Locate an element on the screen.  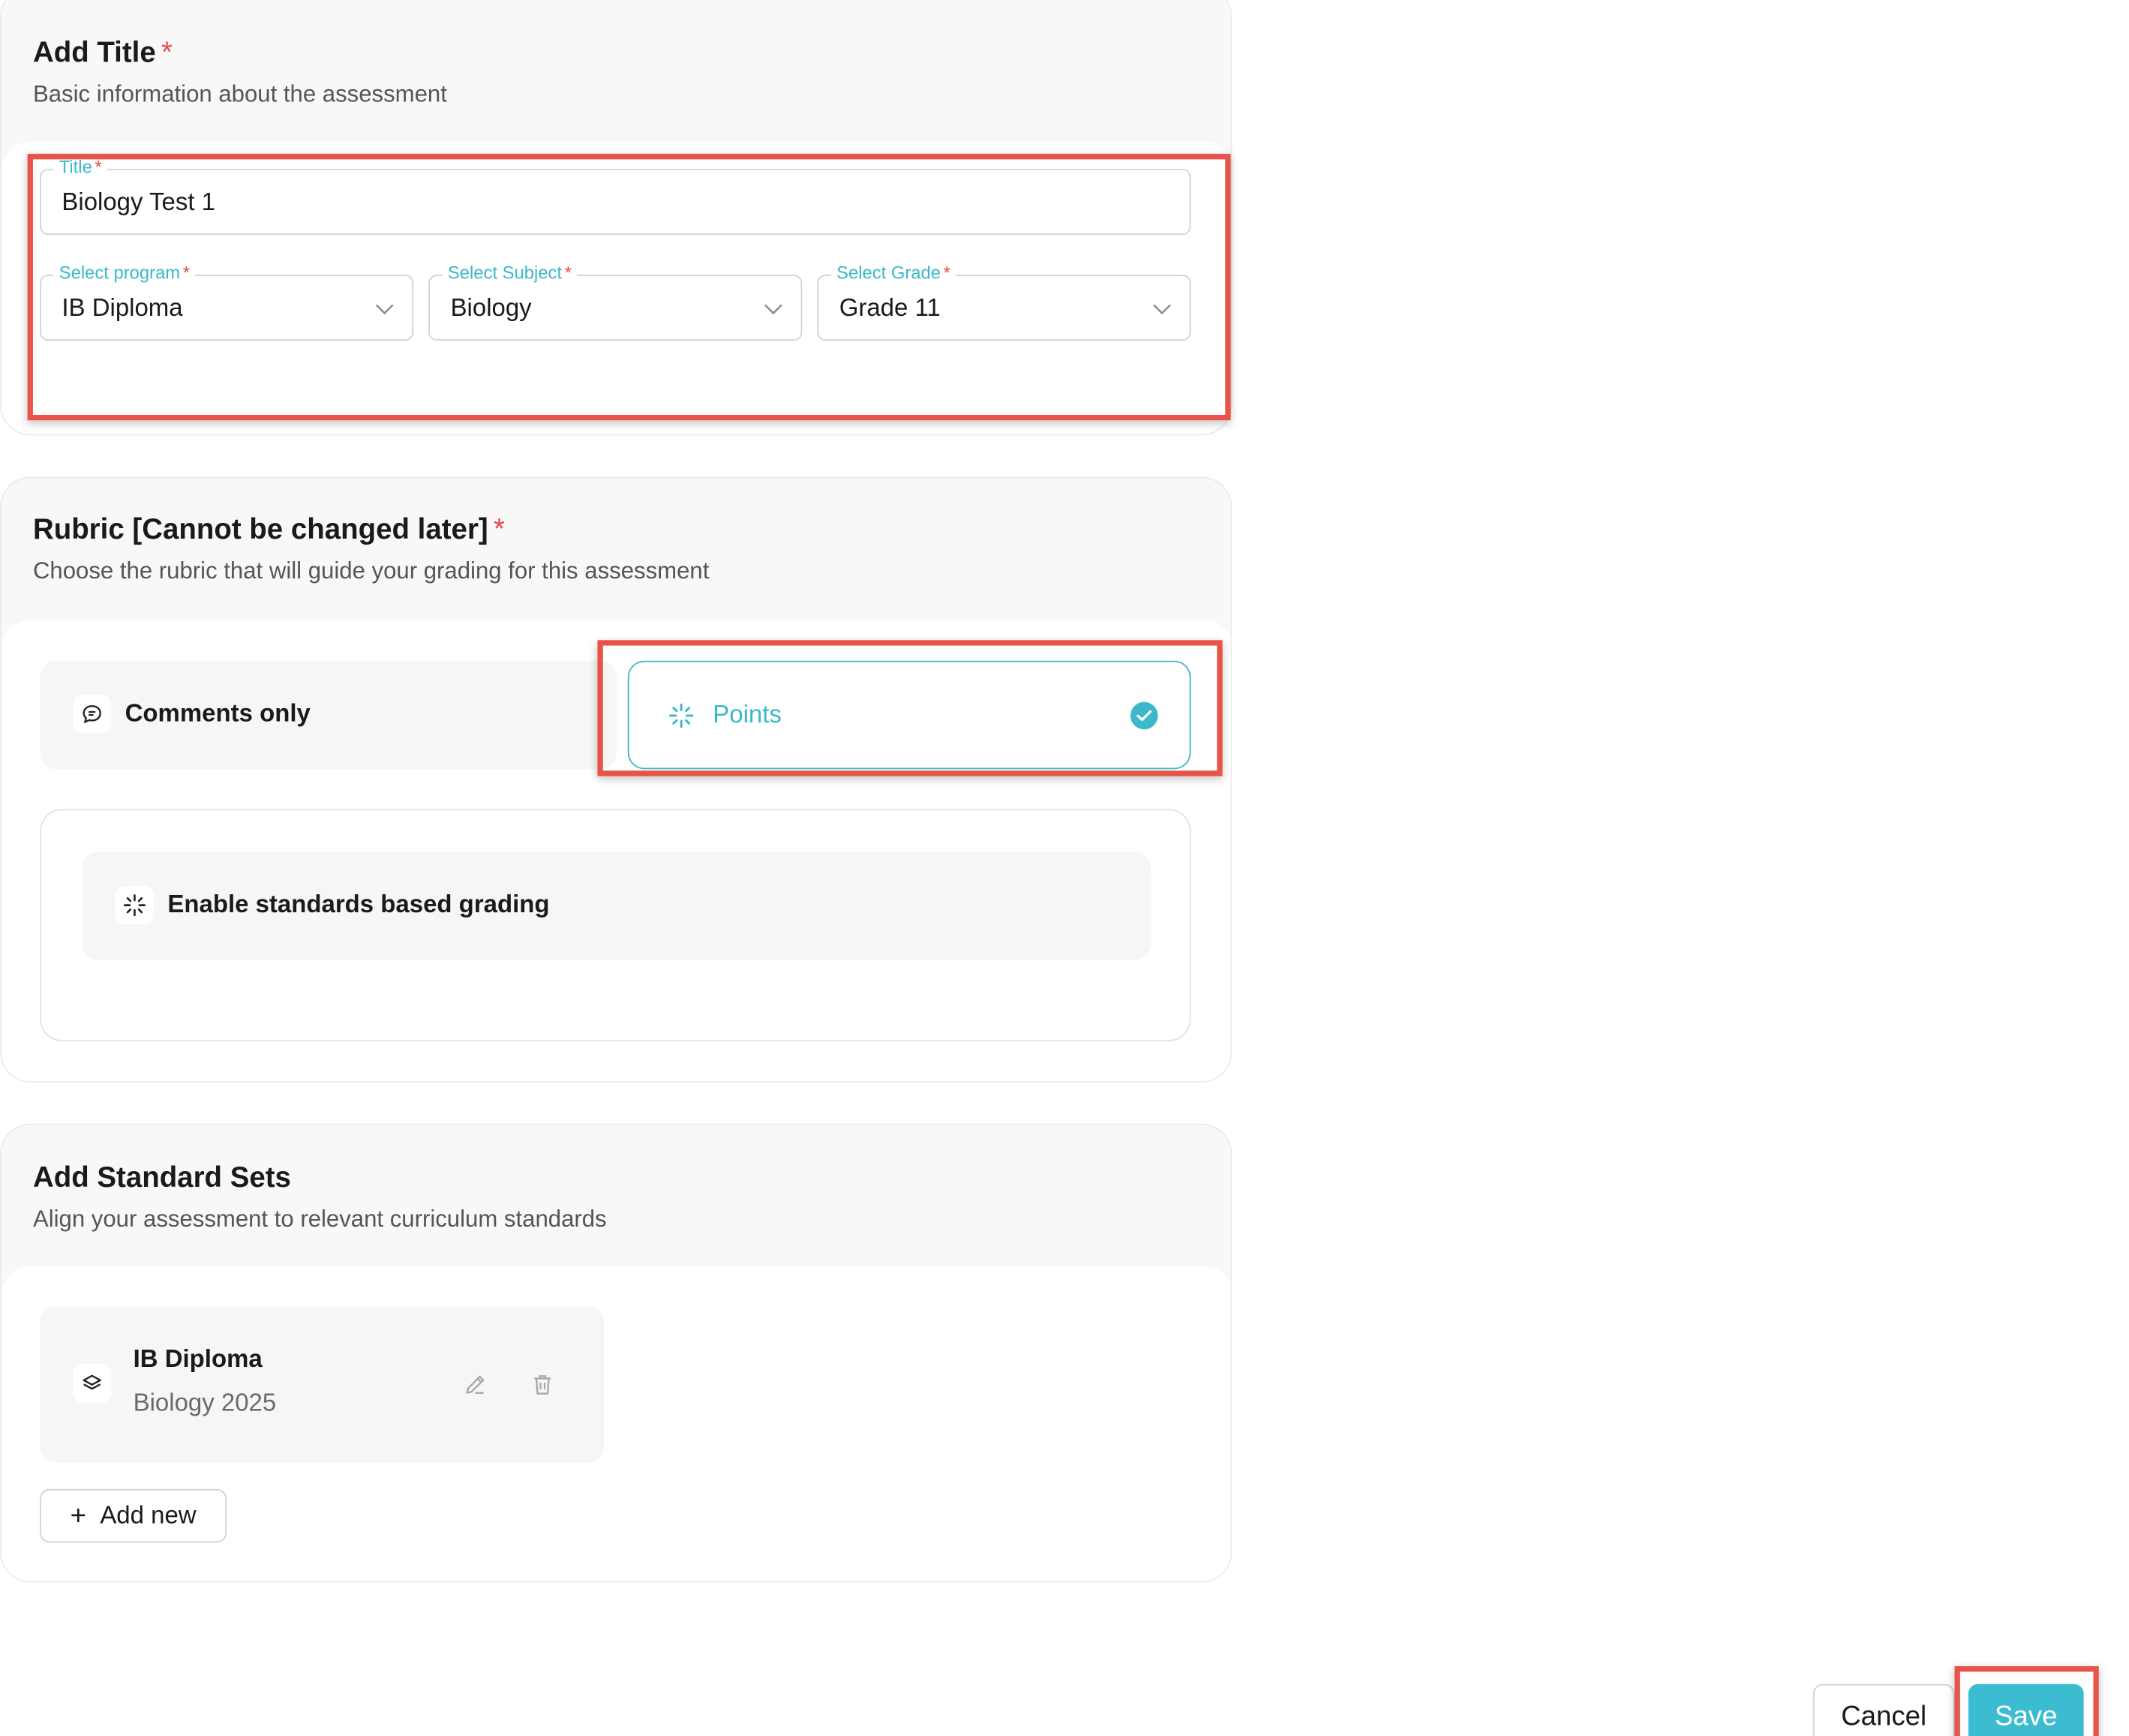
save-button: Save is located at coordinates (2026, 1709).